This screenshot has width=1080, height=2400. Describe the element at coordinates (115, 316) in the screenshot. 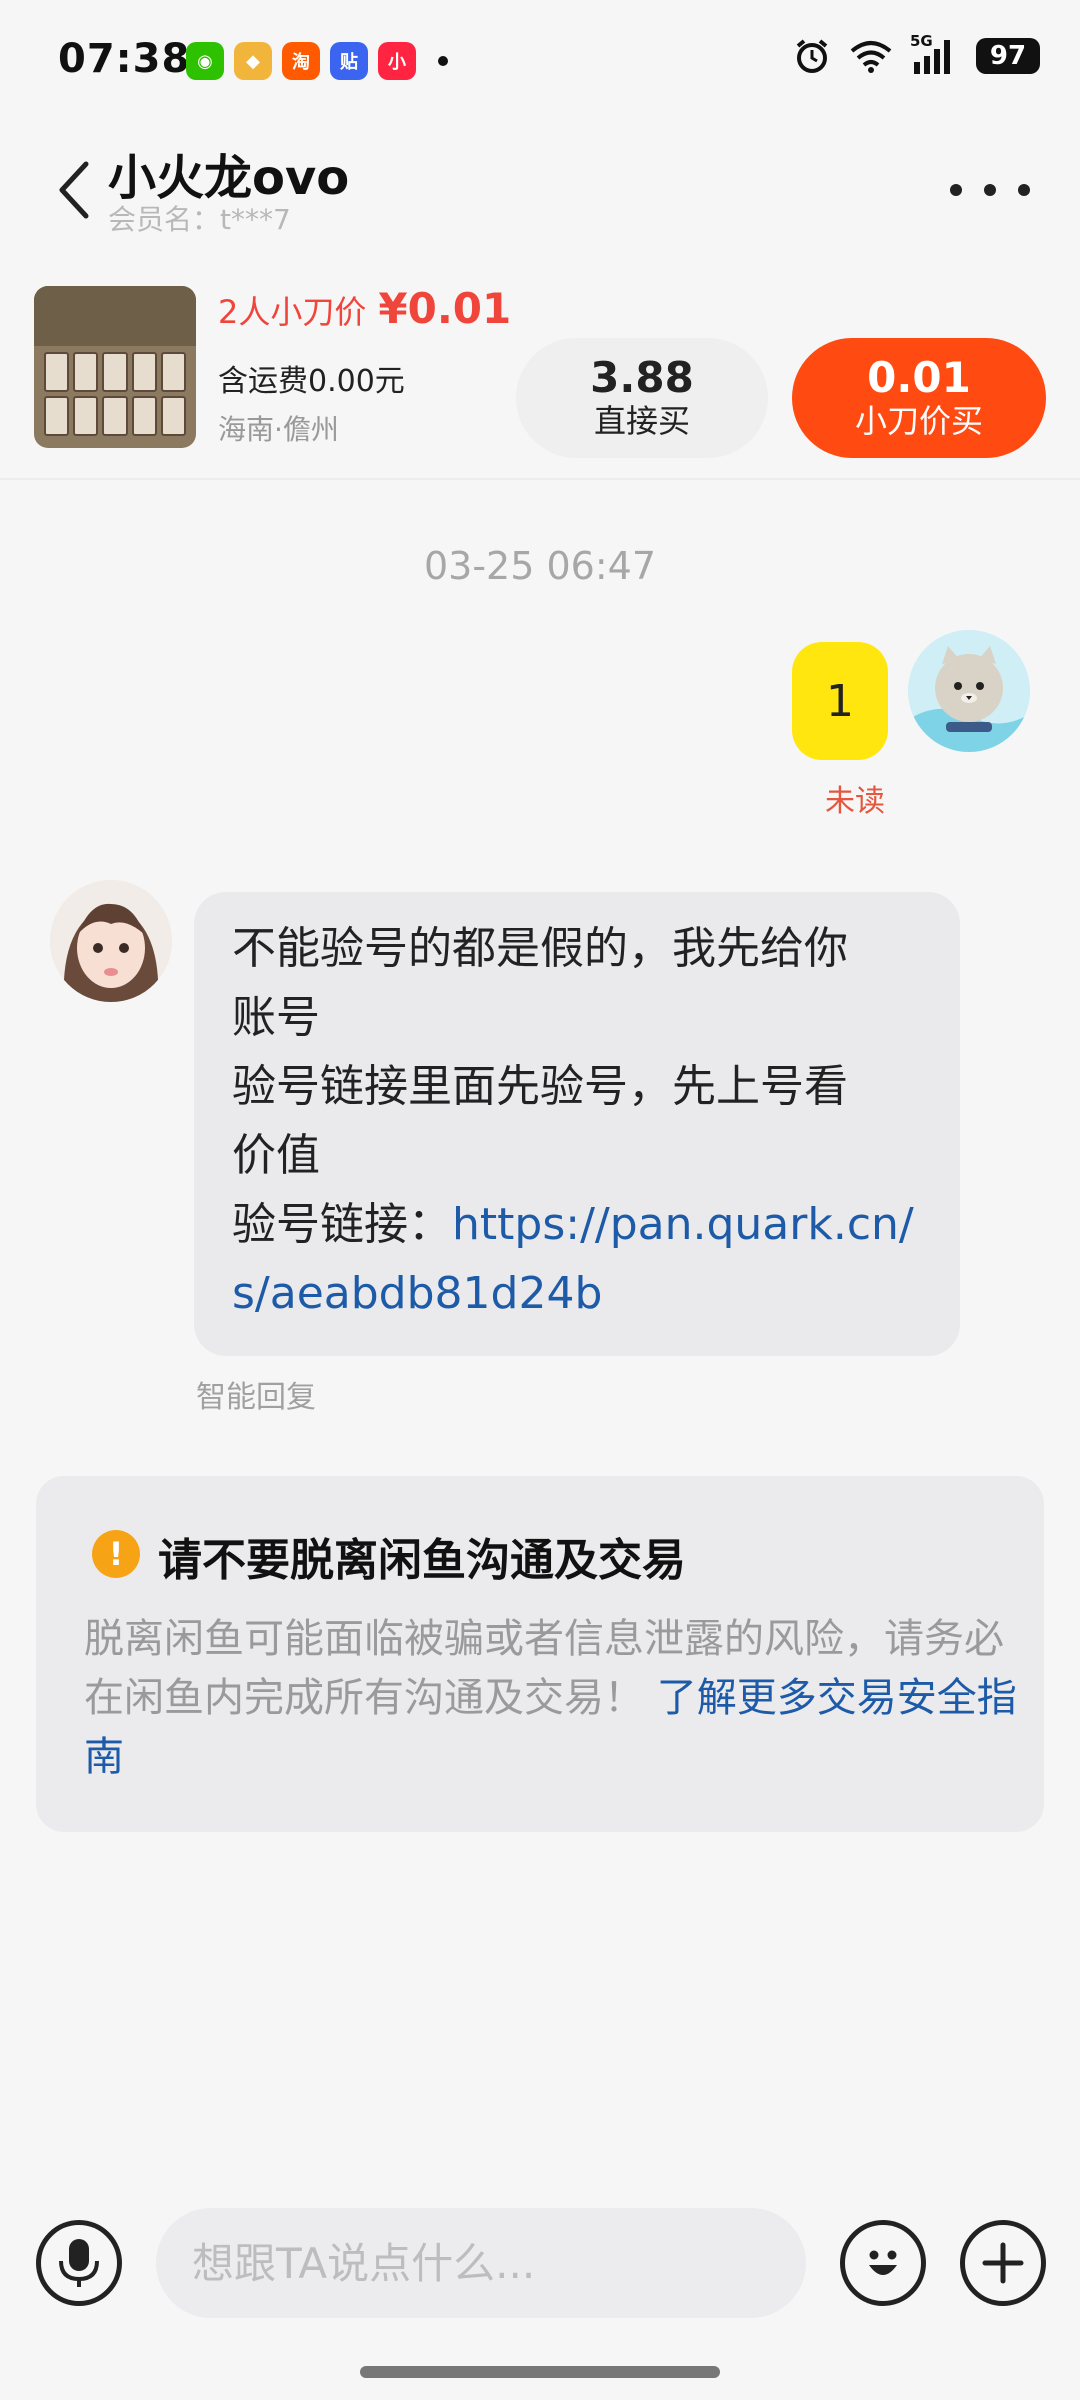

I see `thumbnail-game-banner` at that location.